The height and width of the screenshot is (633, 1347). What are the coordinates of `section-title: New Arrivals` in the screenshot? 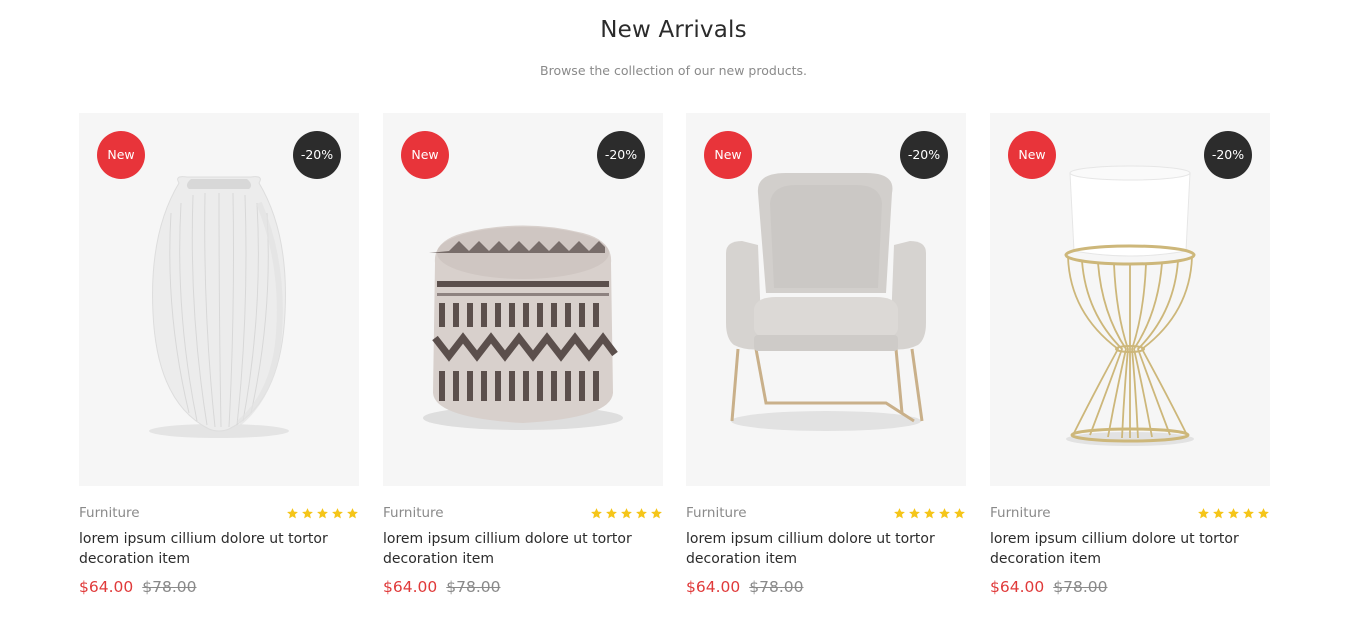 It's located at (673, 30).